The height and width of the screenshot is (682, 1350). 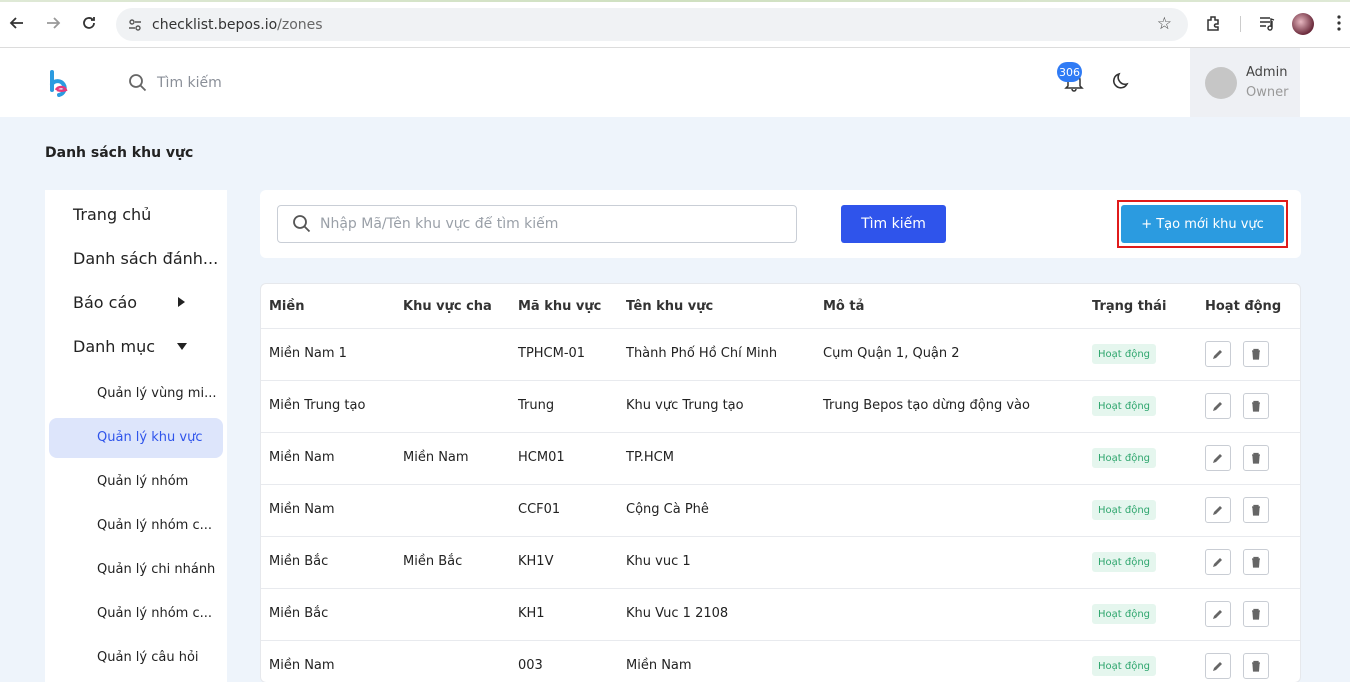 I want to click on back-icon, so click(x=17, y=23).